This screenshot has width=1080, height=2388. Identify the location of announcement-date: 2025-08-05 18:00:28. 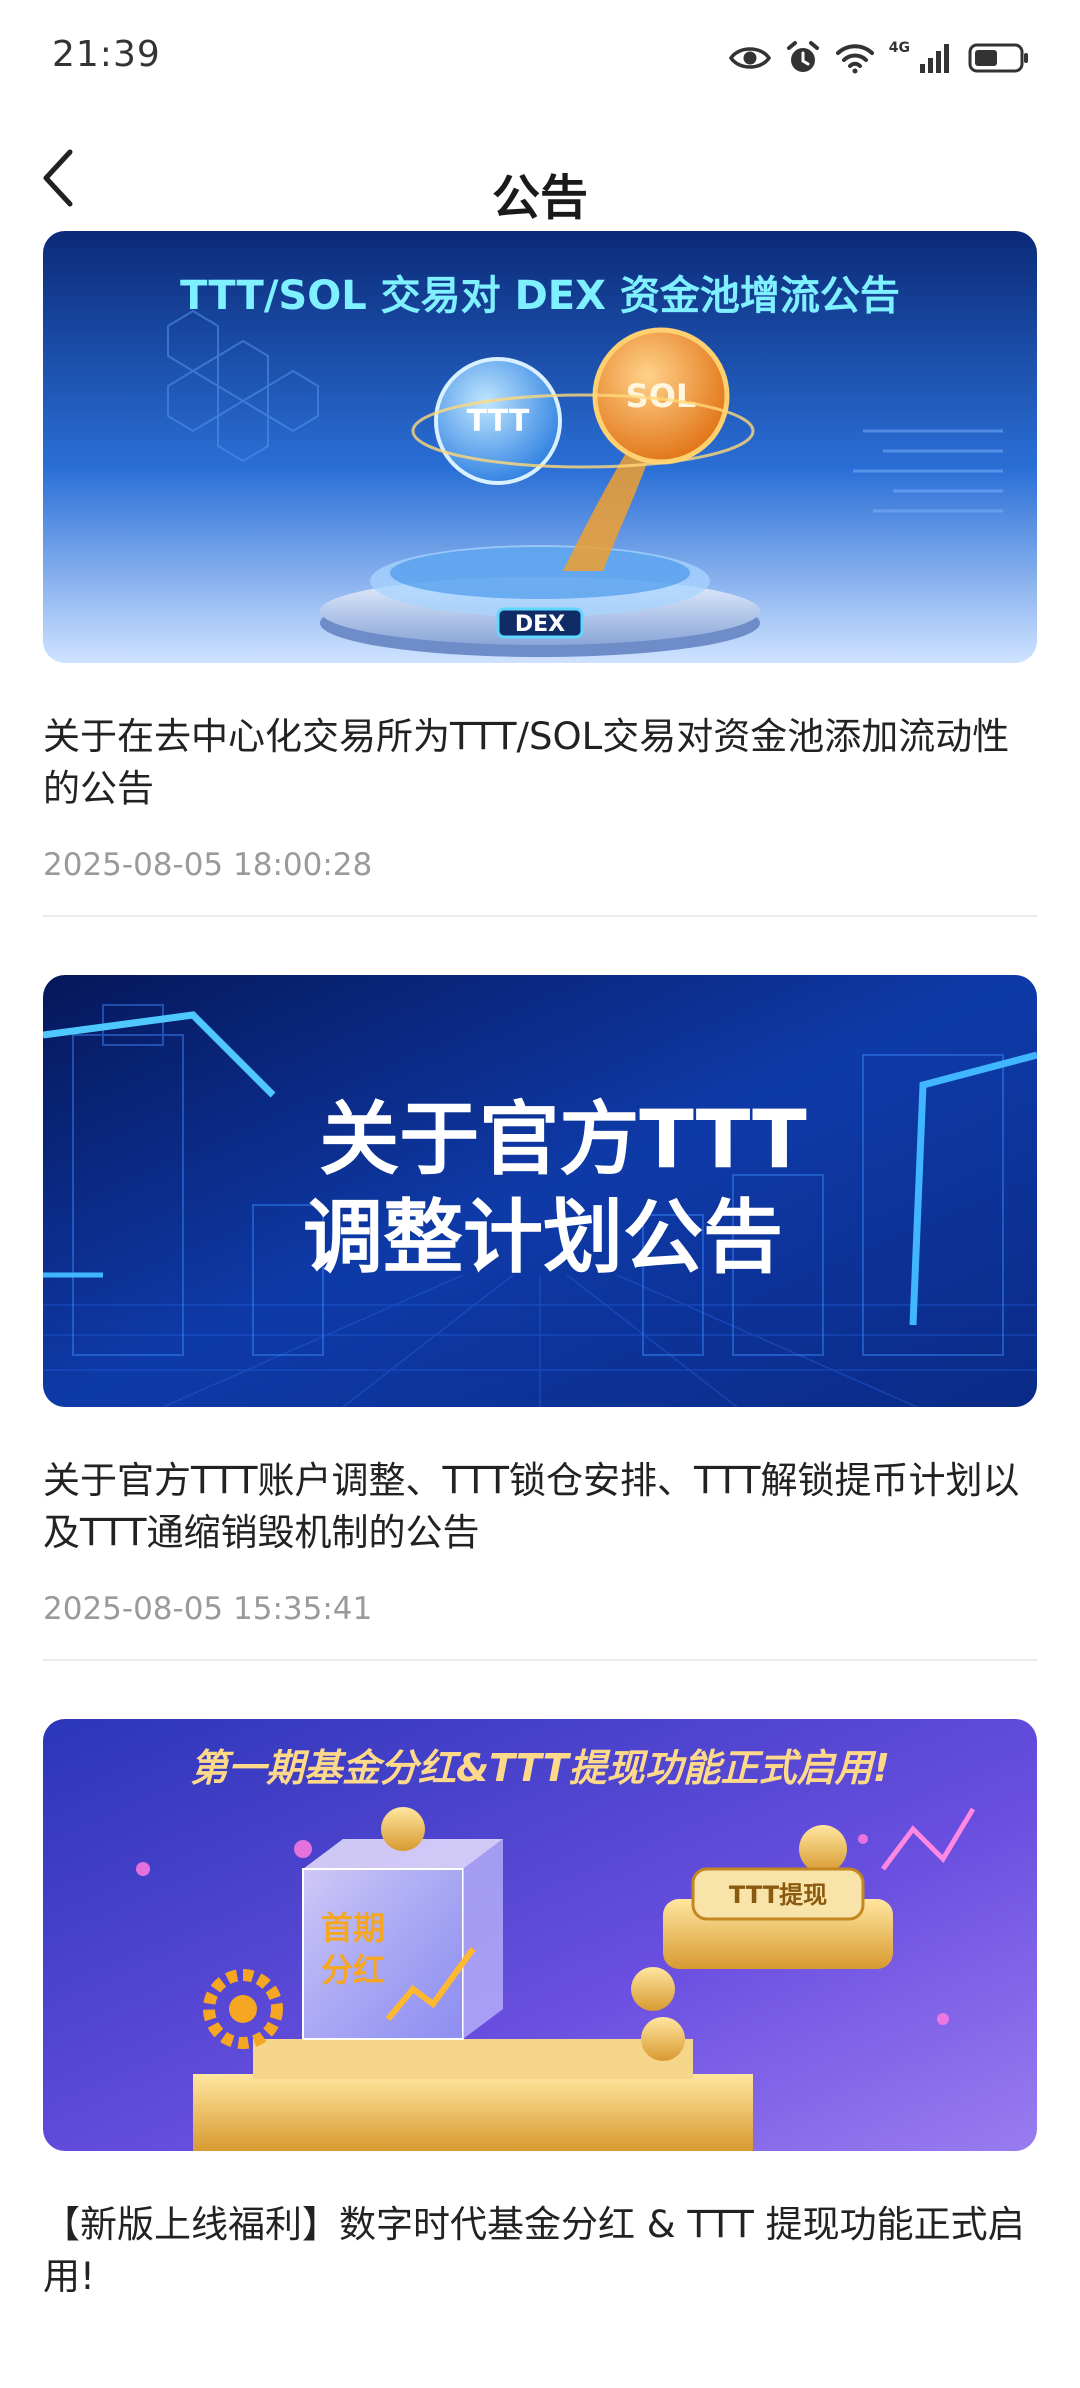
(208, 865).